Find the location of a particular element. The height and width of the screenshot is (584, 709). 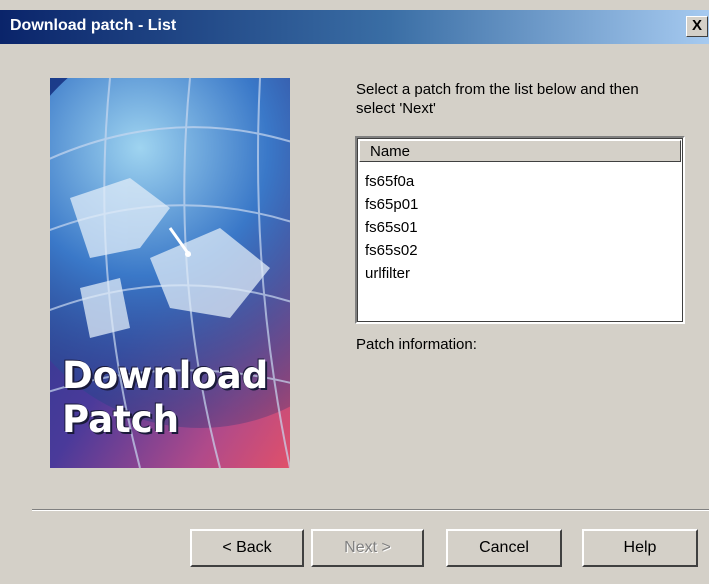

title-bar: Download patch - List X is located at coordinates (354, 27).